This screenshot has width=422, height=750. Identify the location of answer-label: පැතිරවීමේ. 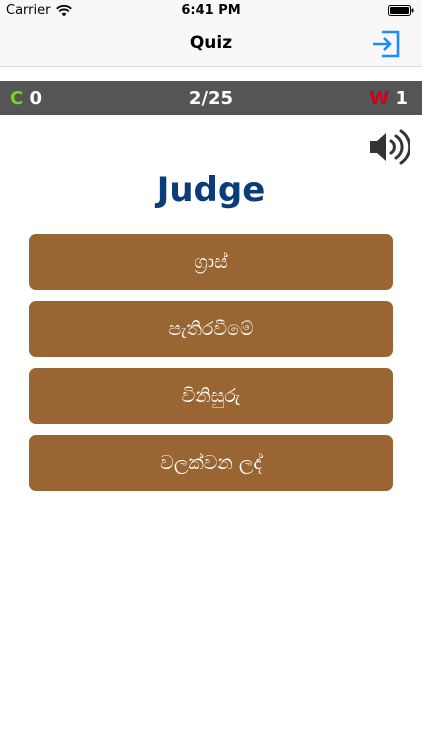
(211, 329).